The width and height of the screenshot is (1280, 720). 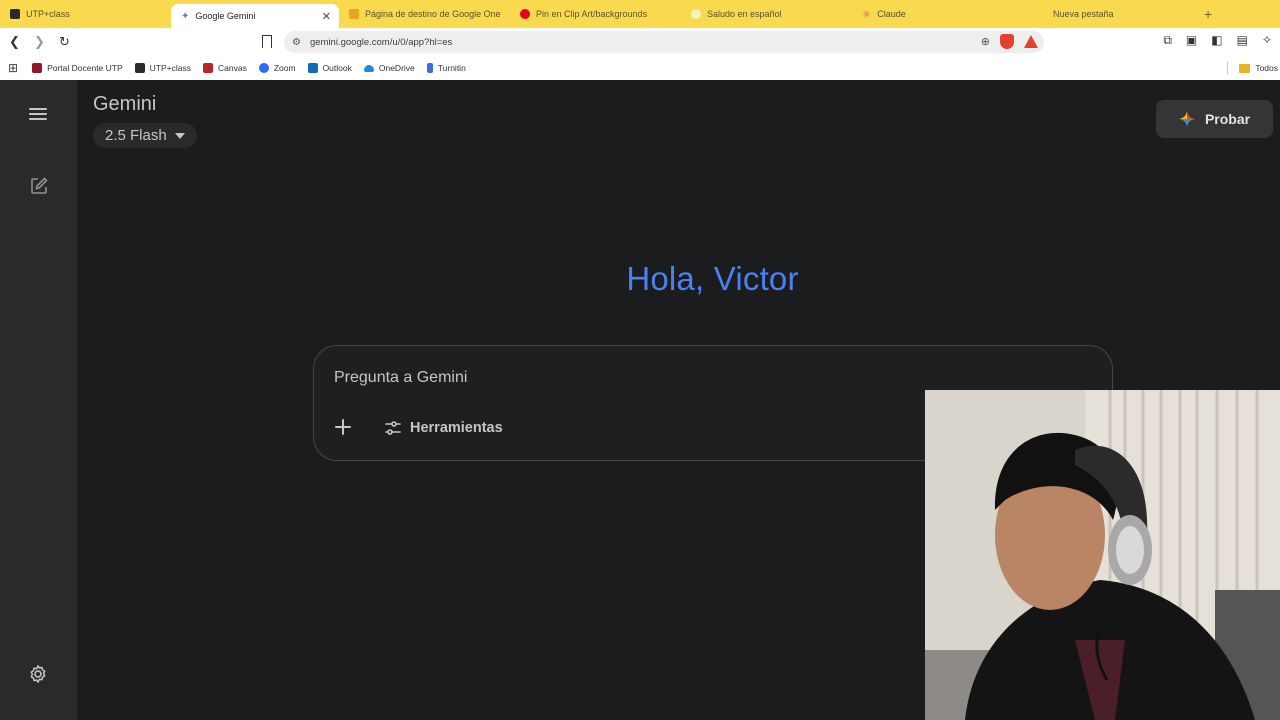 What do you see at coordinates (136, 135) in the screenshot?
I see `model-label: 2.5 Flash` at bounding box center [136, 135].